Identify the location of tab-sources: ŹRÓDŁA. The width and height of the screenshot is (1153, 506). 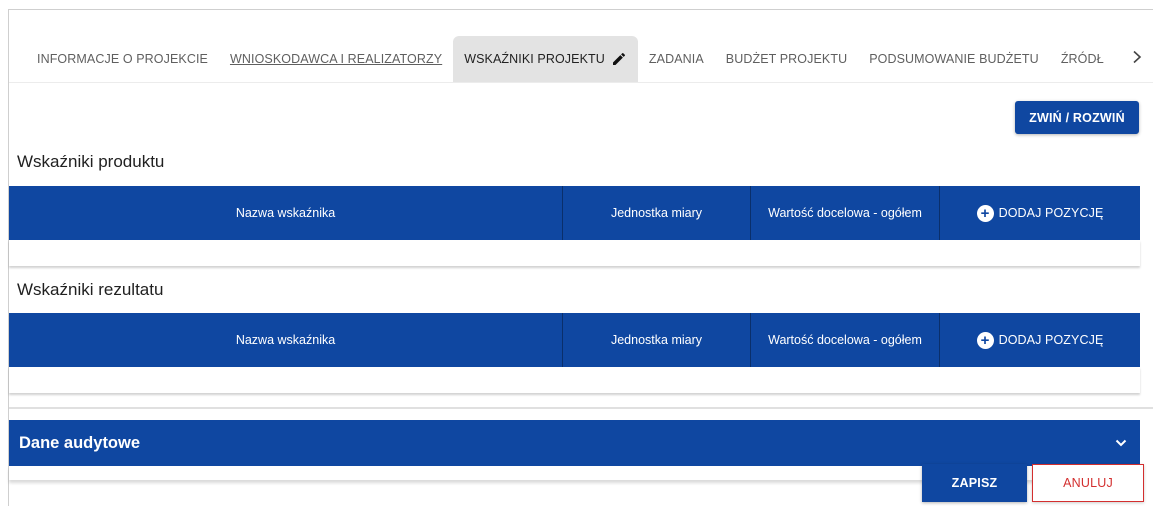
(1077, 59).